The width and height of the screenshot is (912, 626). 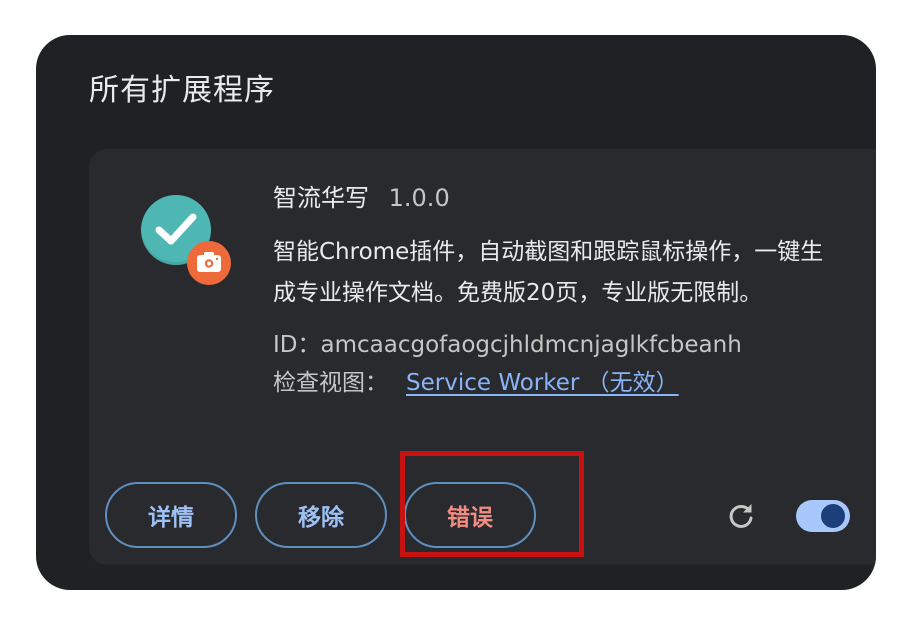 What do you see at coordinates (563, 201) in the screenshot?
I see `extension-name-row: 智流华写 1.0.0` at bounding box center [563, 201].